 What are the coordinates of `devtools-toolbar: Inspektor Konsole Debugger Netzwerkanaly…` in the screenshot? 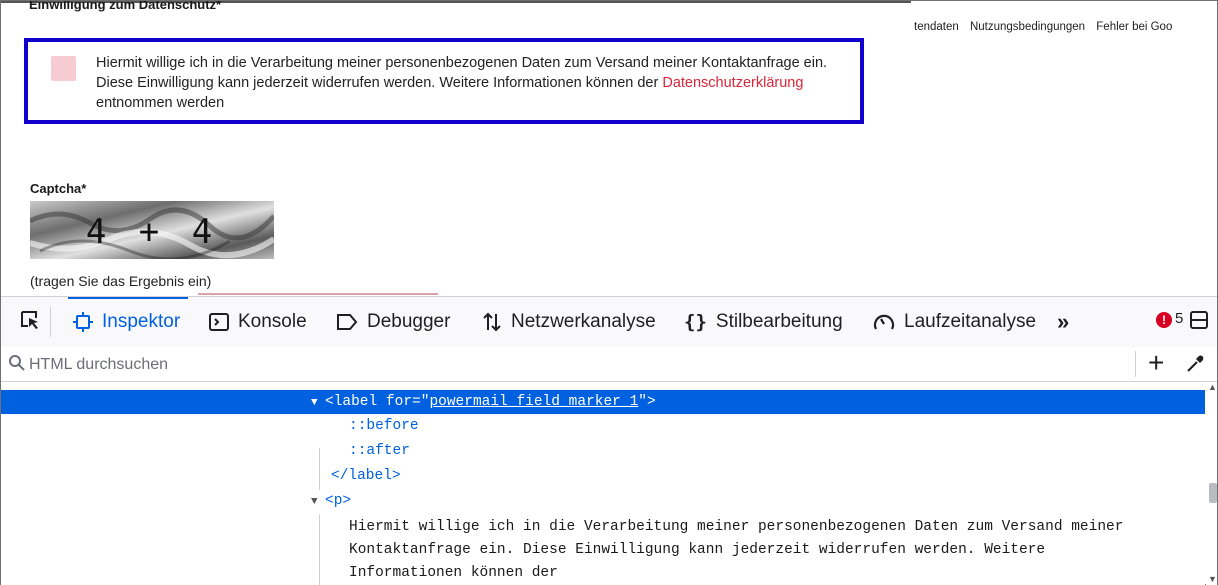 It's located at (609, 322).